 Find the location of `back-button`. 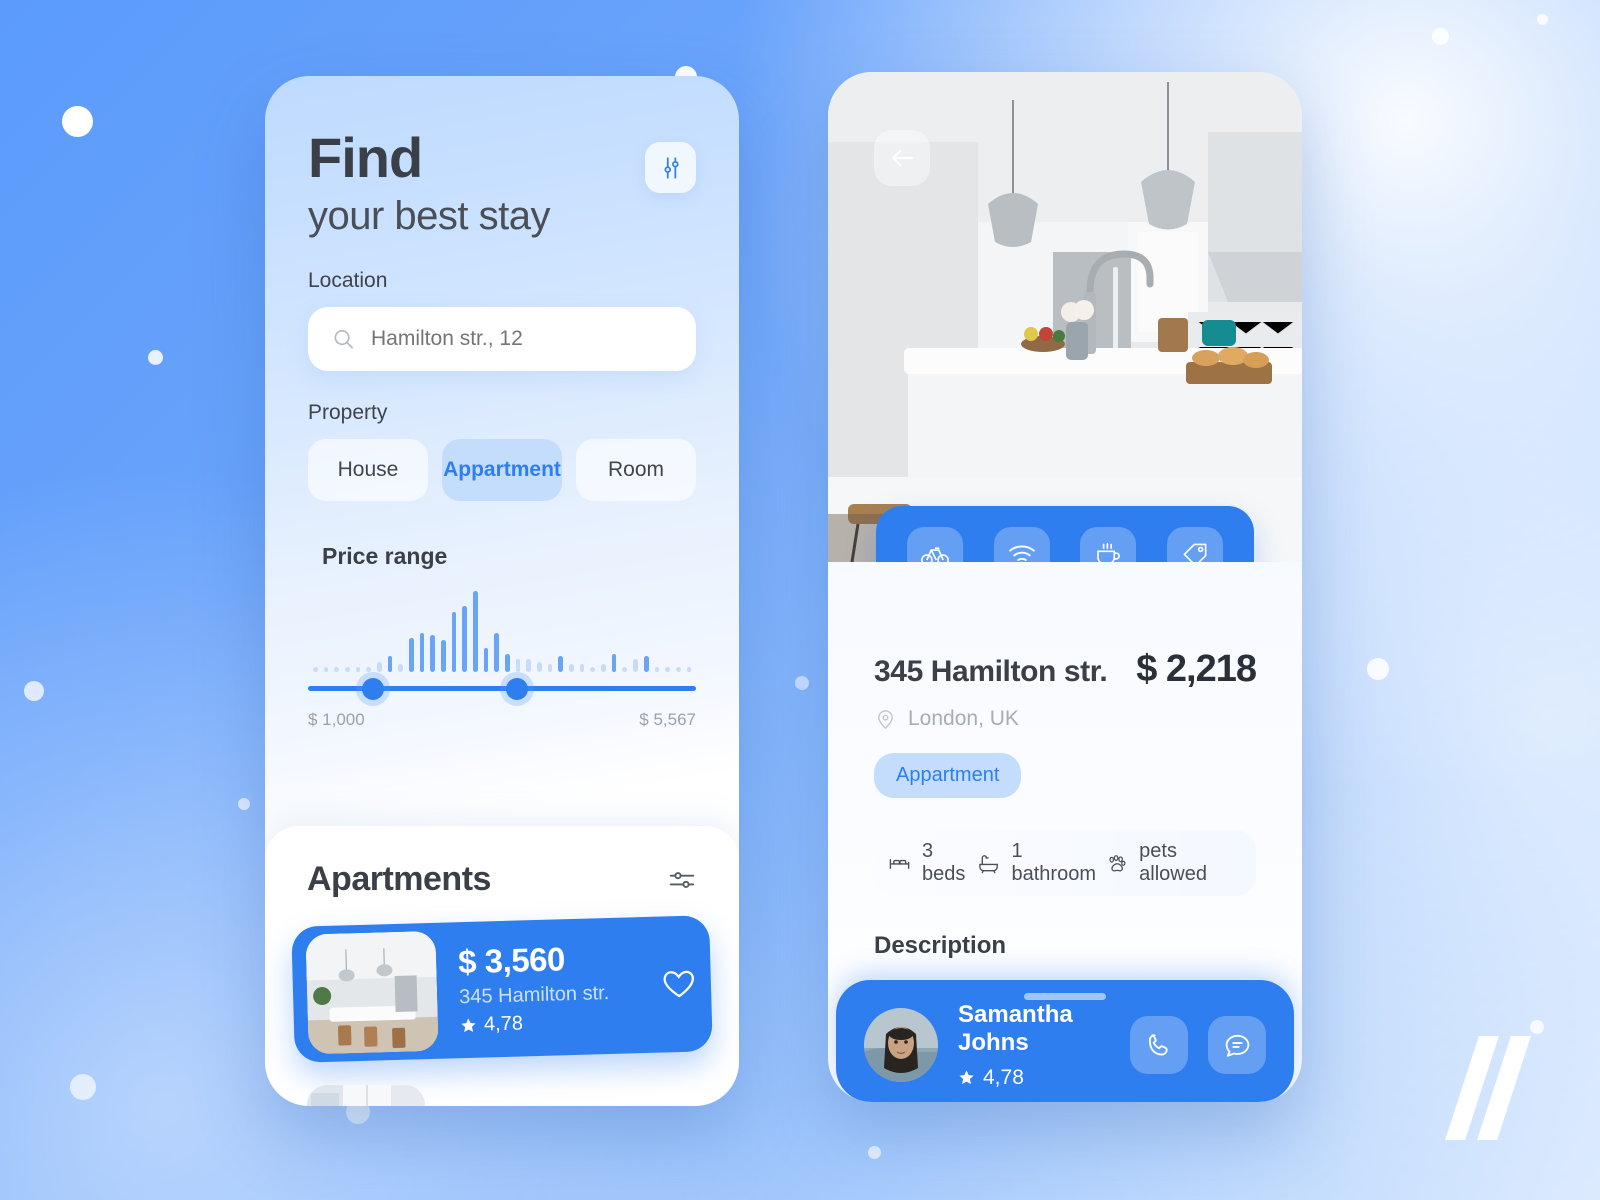

back-button is located at coordinates (902, 158).